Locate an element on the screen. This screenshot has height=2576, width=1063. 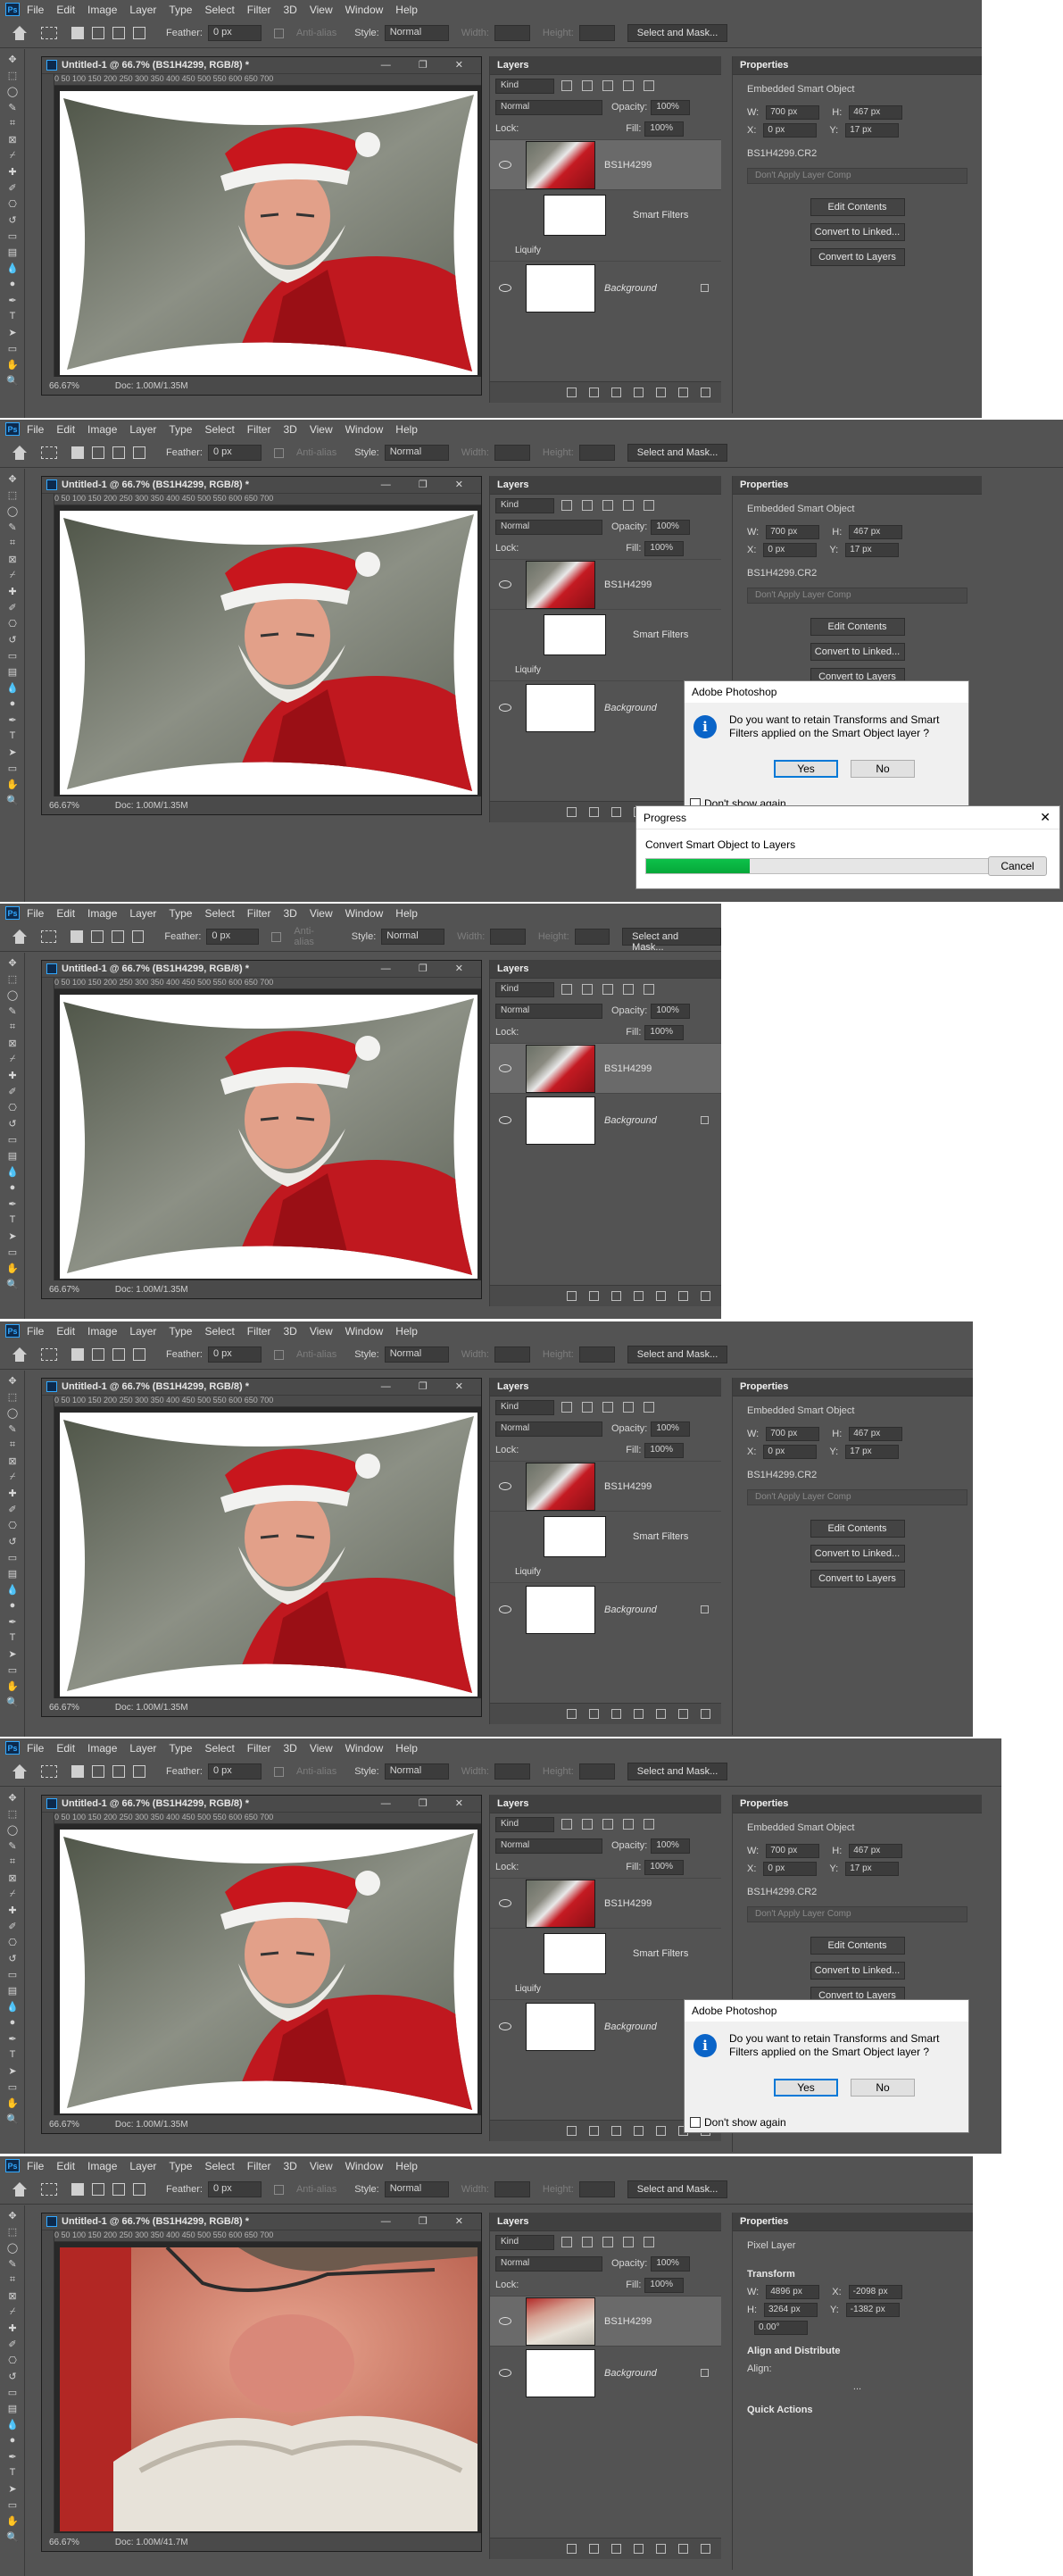
group-icon is located at coordinates (661, 2131).